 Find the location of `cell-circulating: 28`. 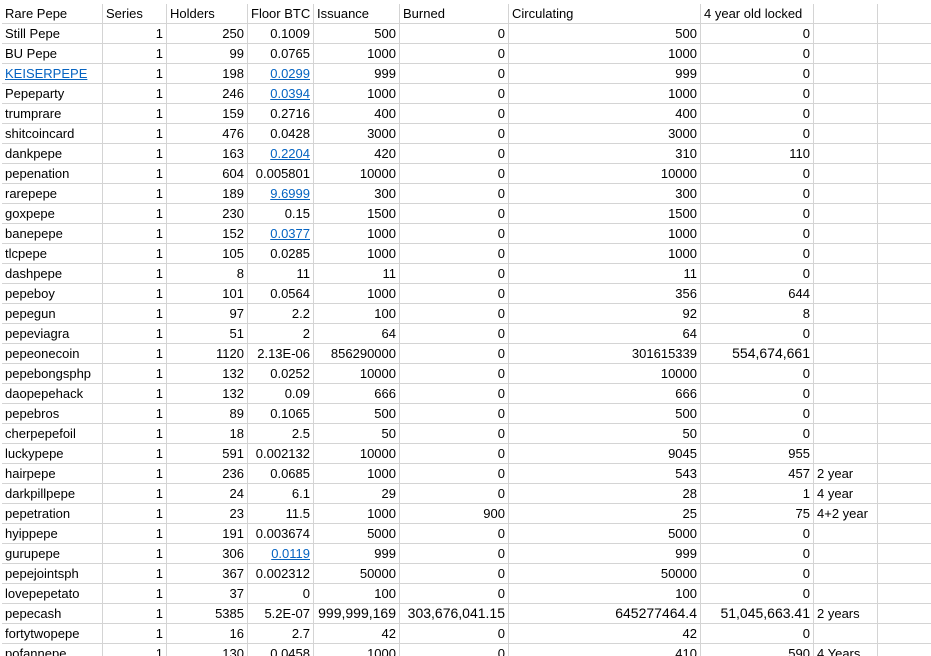

cell-circulating: 28 is located at coordinates (605, 494).